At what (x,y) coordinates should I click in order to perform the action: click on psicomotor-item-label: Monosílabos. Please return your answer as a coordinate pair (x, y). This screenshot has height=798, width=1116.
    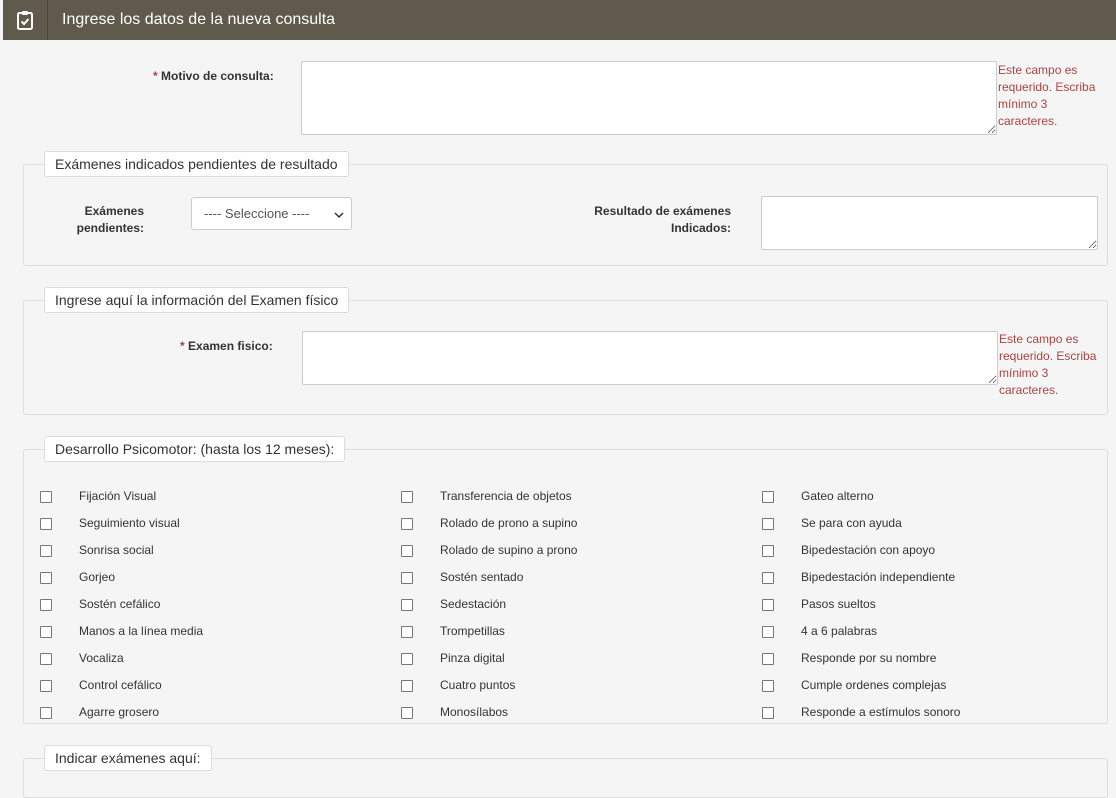
    Looking at the image, I should click on (474, 712).